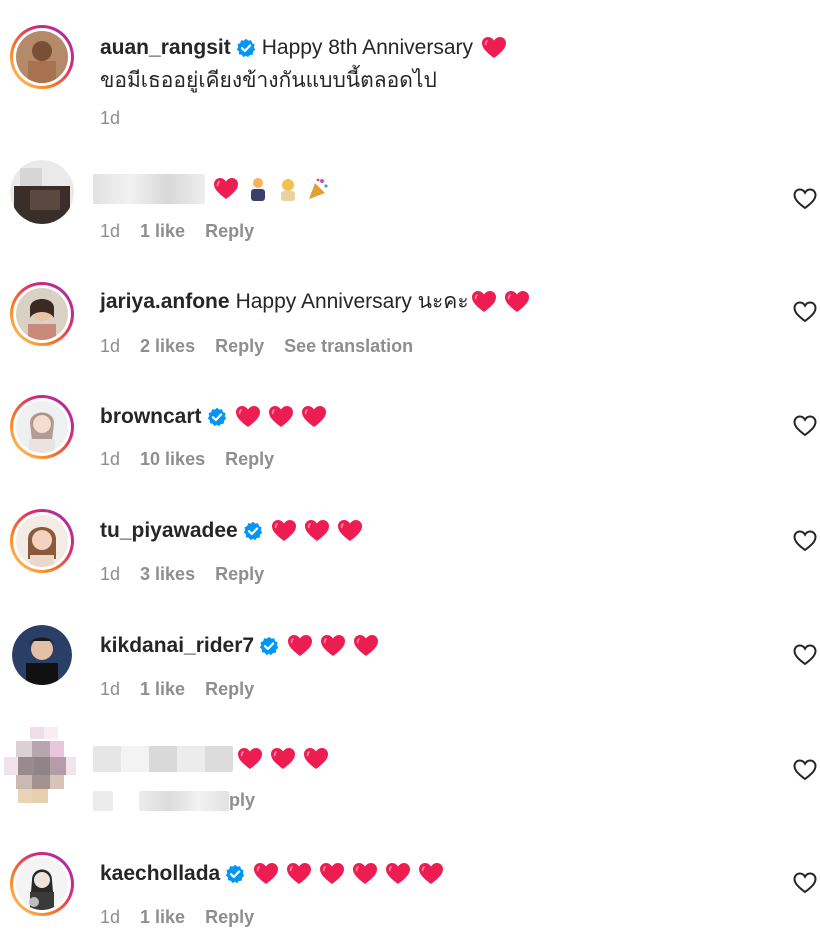 This screenshot has height=942, width=820. I want to click on comment-body: Happy 8th Anniversary, so click(367, 47).